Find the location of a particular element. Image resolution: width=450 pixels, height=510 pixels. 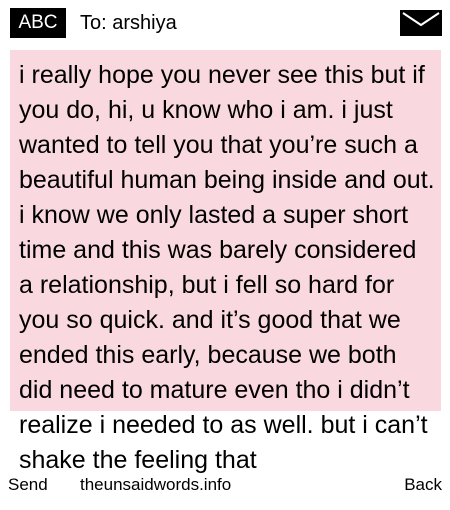

recipient-label: To: arshiya is located at coordinates (128, 23).